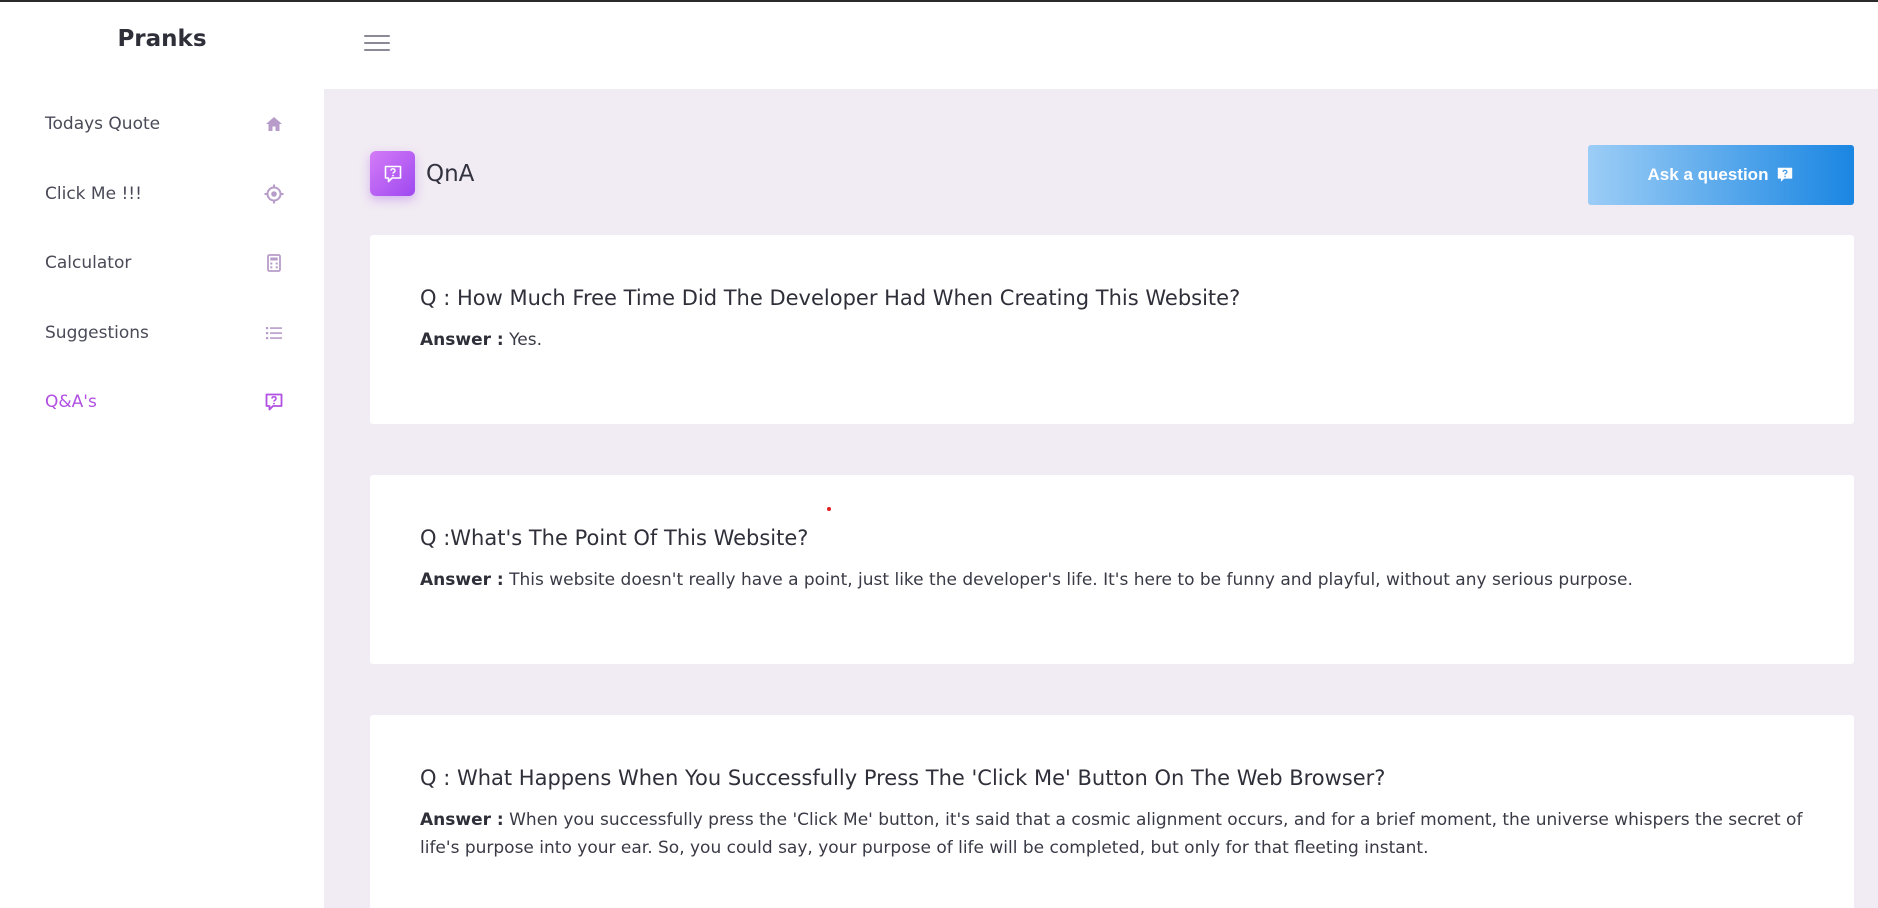  What do you see at coordinates (103, 124) in the screenshot?
I see `sidebar-item-label: Todays Quote` at bounding box center [103, 124].